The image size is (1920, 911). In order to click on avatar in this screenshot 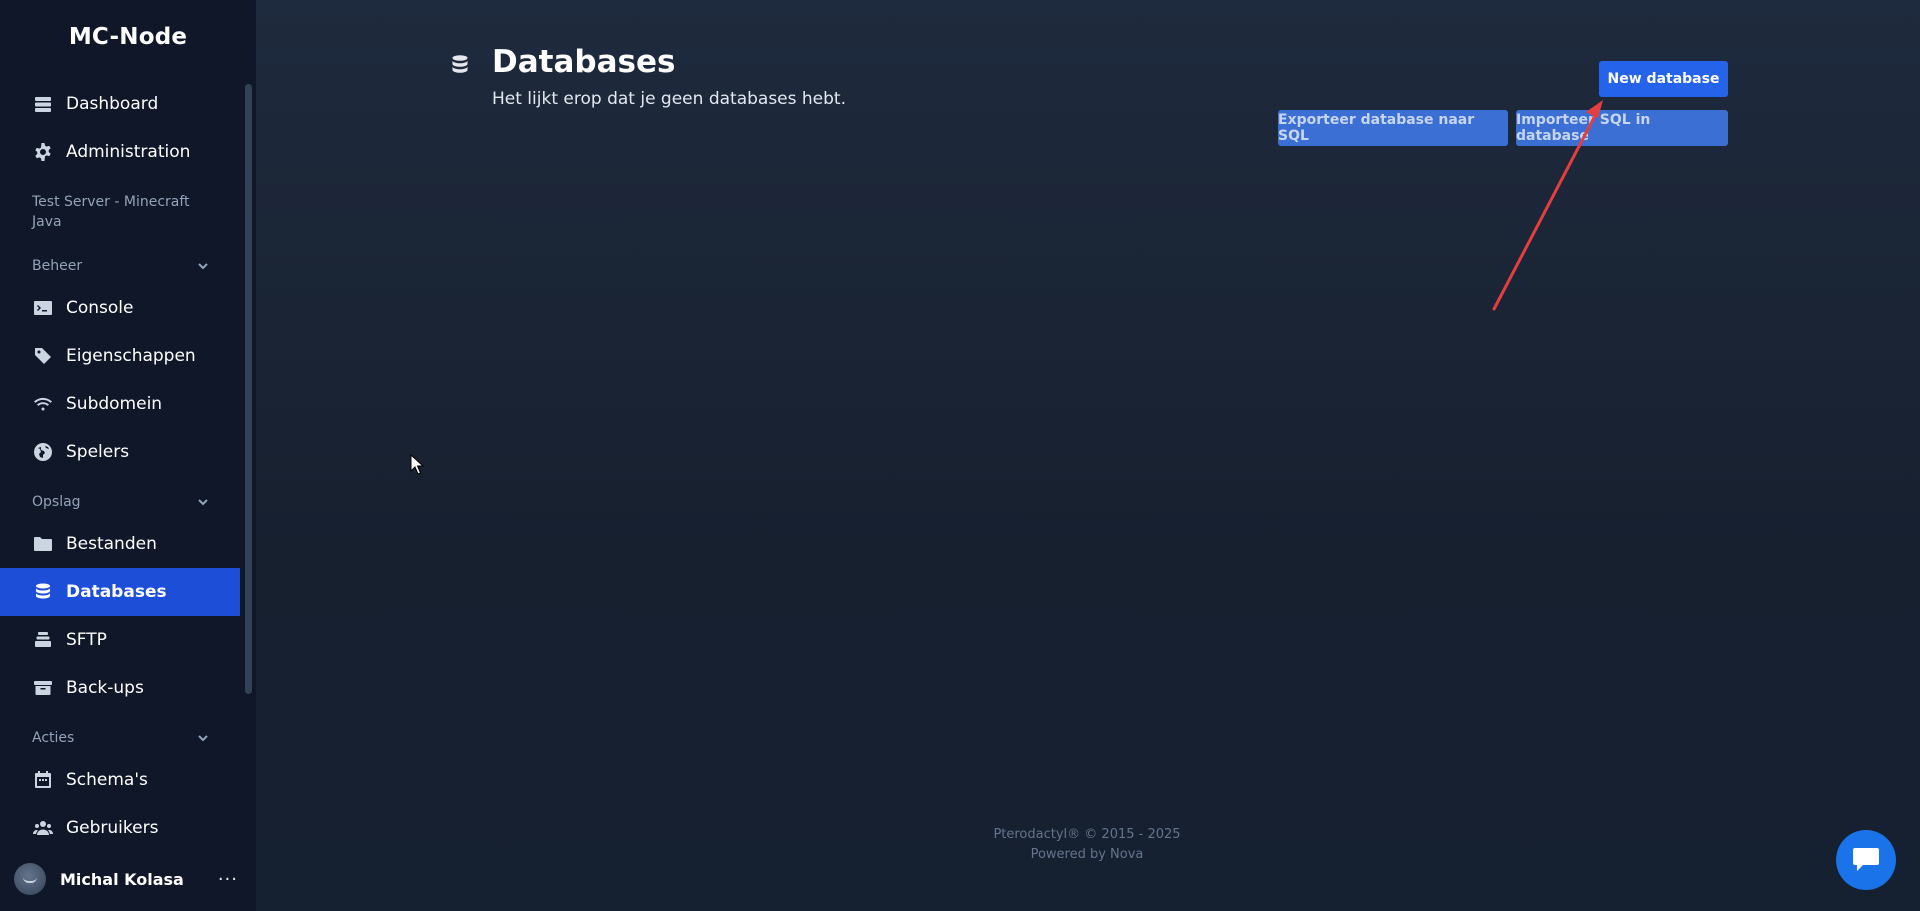, I will do `click(30, 879)`.